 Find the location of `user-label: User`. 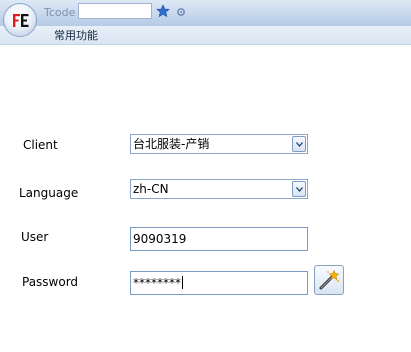

user-label: User is located at coordinates (35, 237).